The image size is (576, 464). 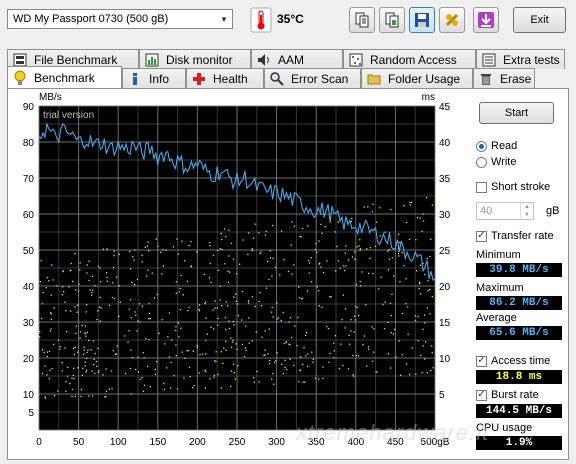 I want to click on y-tick-left: 10, so click(x=29, y=395).